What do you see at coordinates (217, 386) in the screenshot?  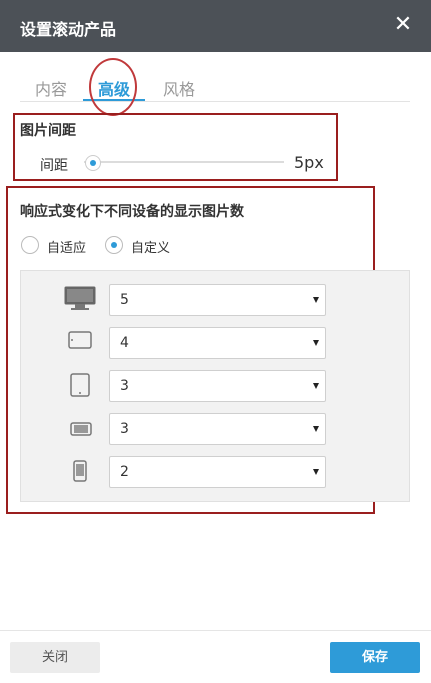 I see `tablet-portrait-count-select: 3` at bounding box center [217, 386].